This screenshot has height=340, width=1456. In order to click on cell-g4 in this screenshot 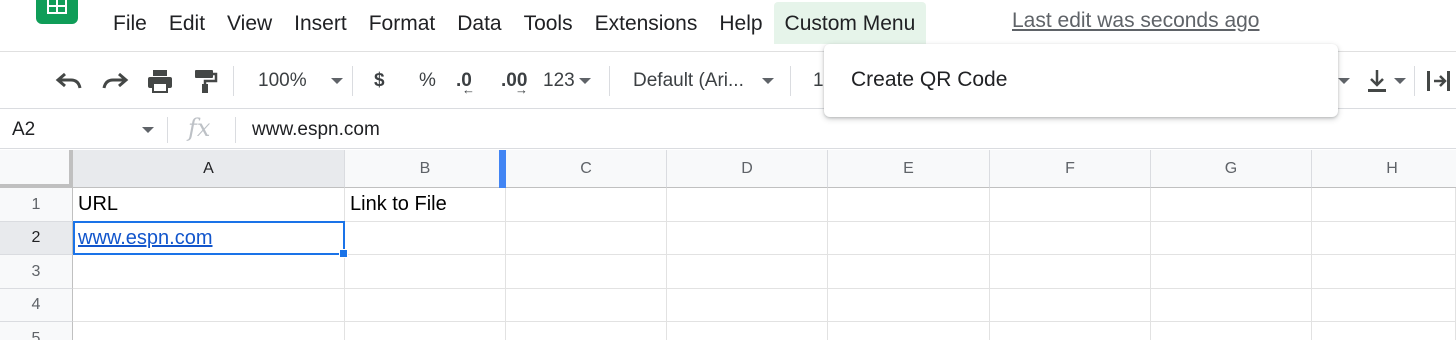, I will do `click(1231, 305)`.